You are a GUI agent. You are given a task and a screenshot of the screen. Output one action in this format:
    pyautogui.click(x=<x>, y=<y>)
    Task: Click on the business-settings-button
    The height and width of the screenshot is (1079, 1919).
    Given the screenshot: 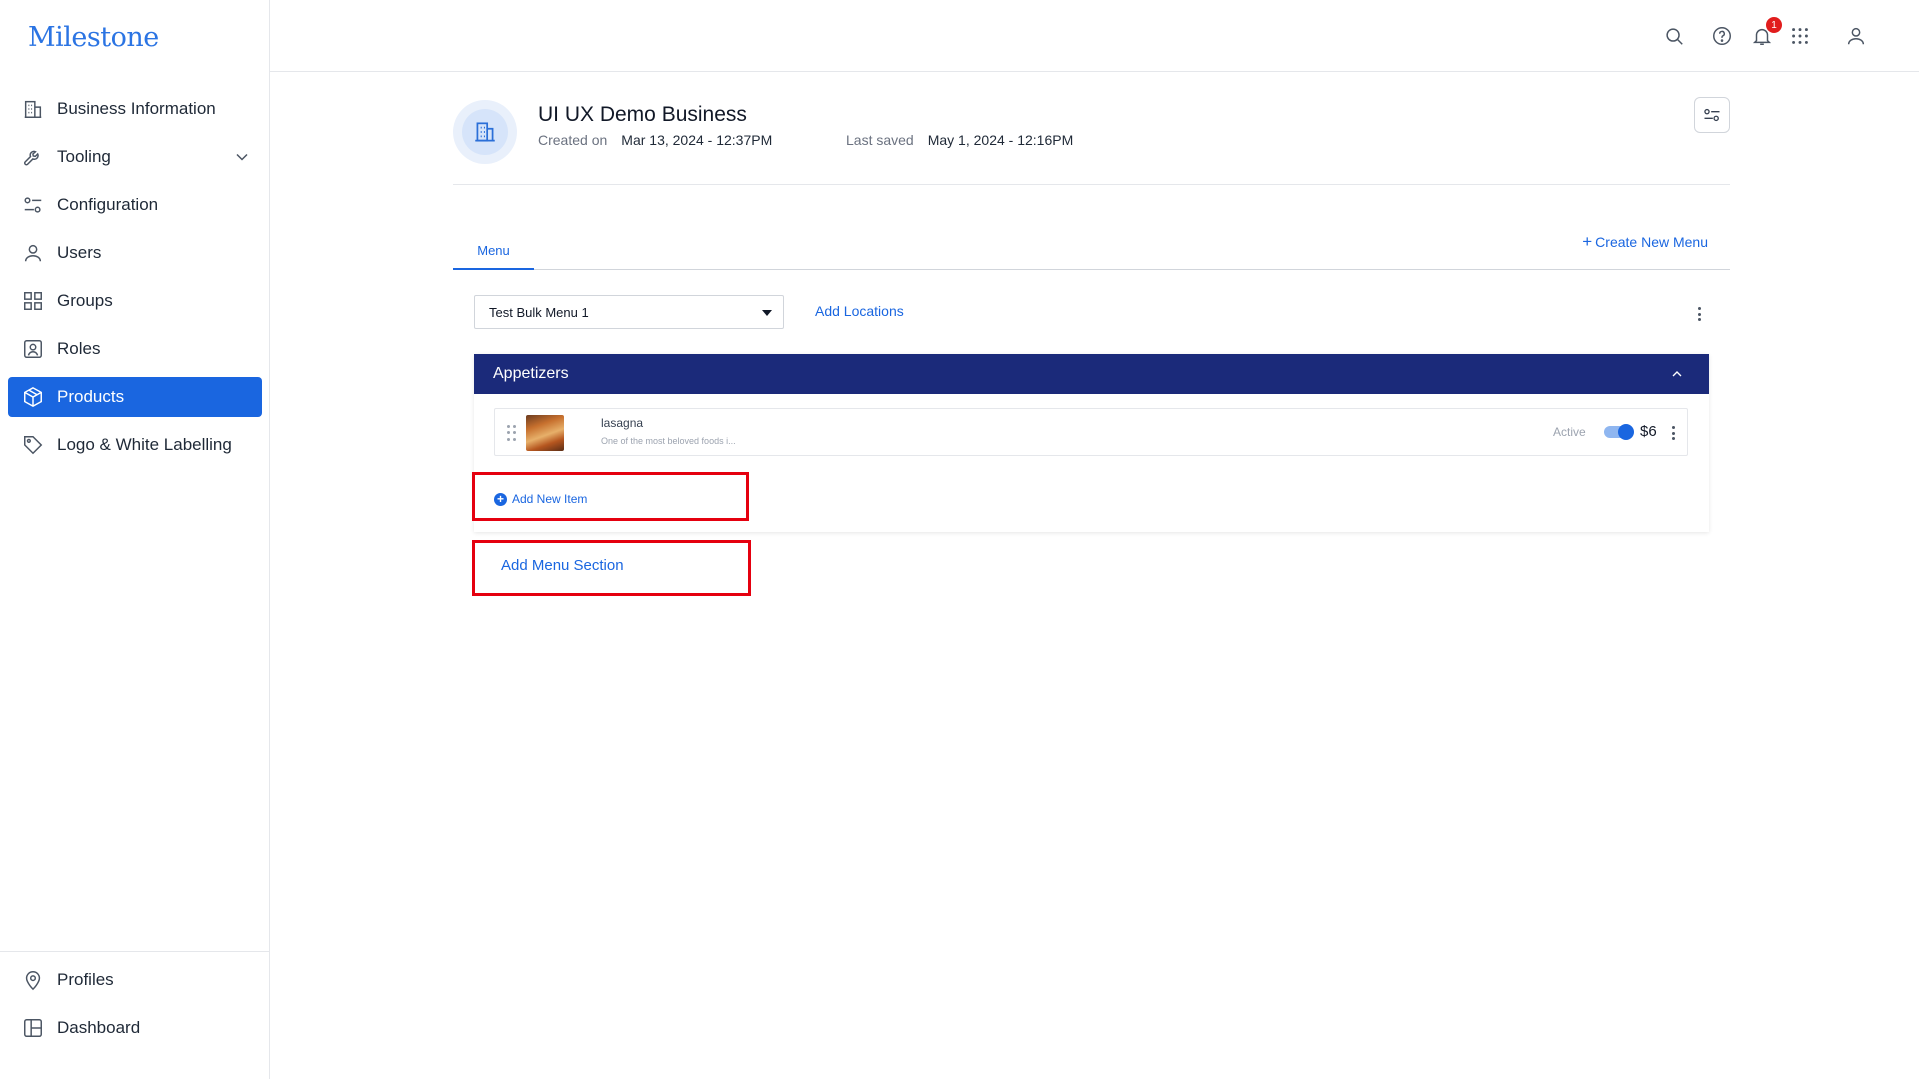 What is the action you would take?
    pyautogui.click(x=1712, y=115)
    